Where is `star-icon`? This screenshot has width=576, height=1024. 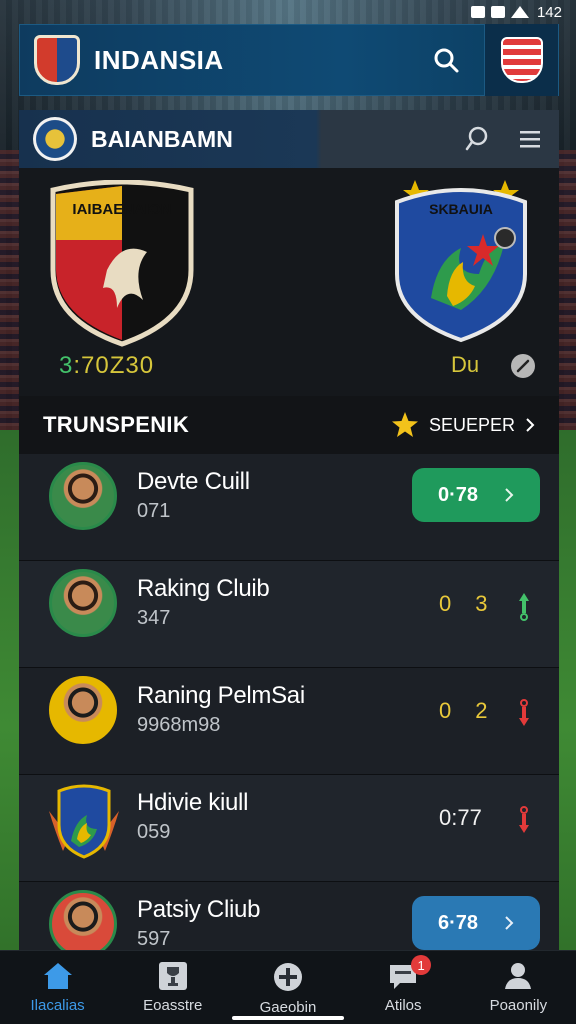
star-icon is located at coordinates (404, 424).